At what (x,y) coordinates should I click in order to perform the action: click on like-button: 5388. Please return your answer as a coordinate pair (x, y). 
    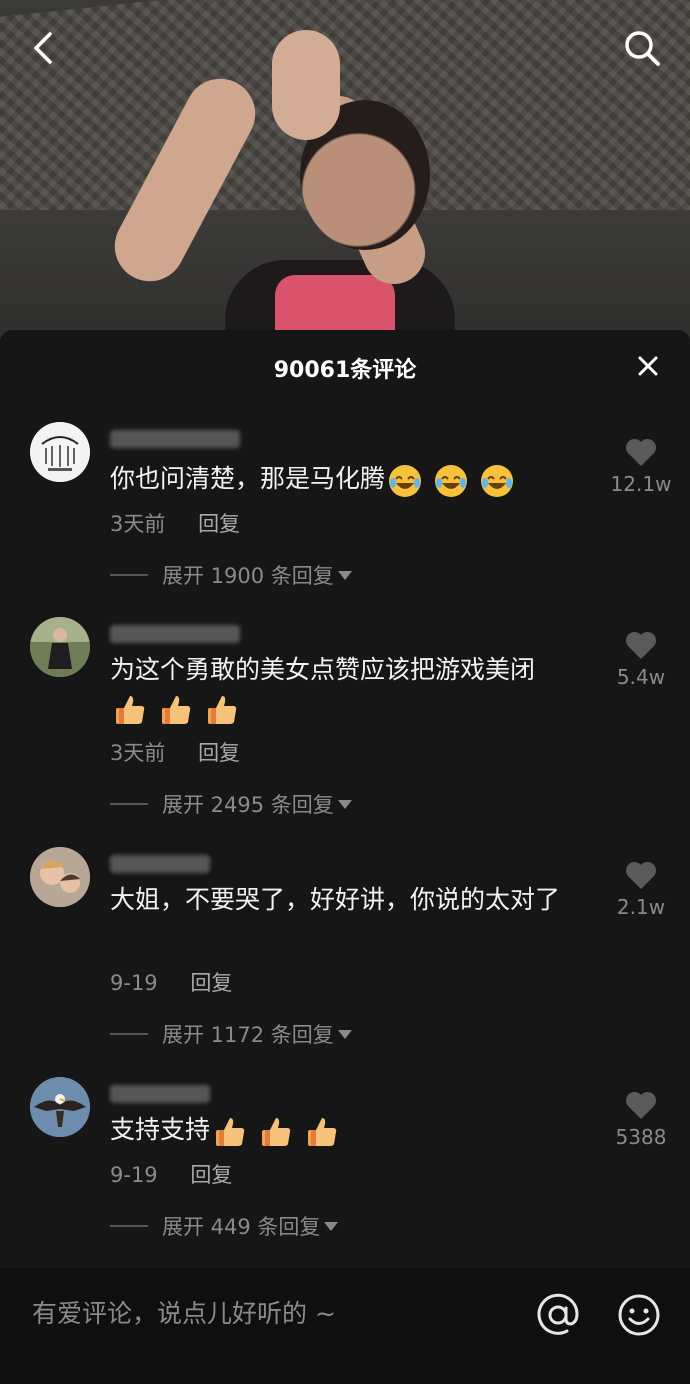
    Looking at the image, I should click on (641, 1119).